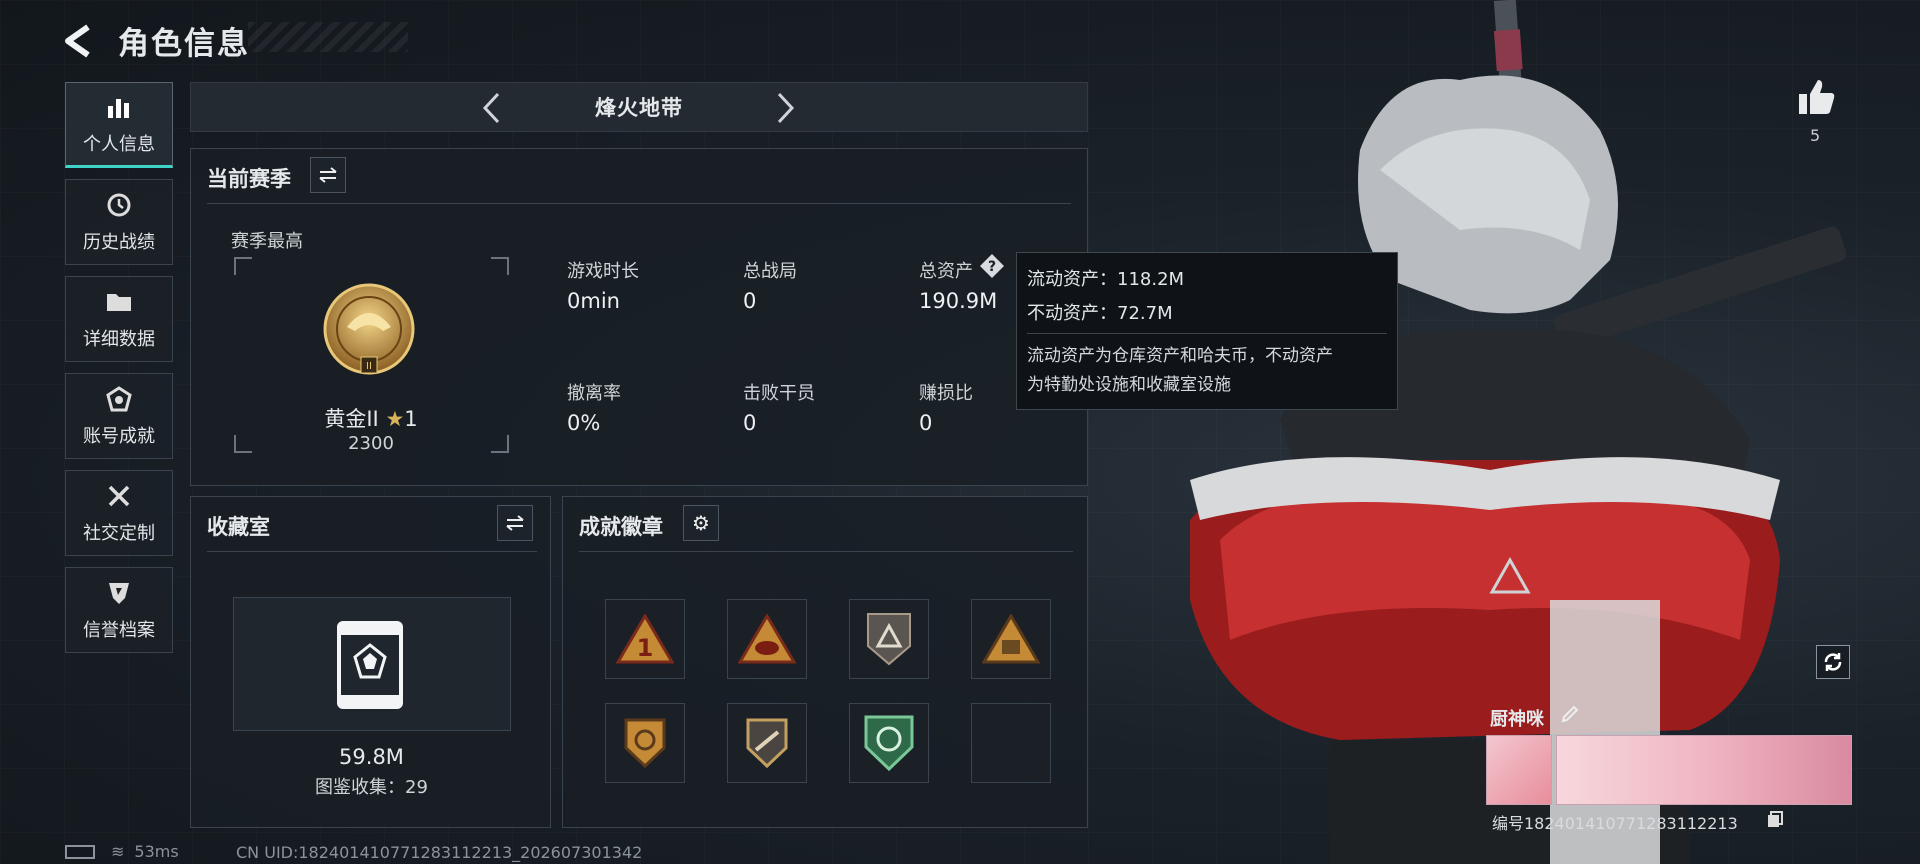  Describe the element at coordinates (119, 513) in the screenshot. I see `sidebar-item-social-custom: 社交定制` at that location.